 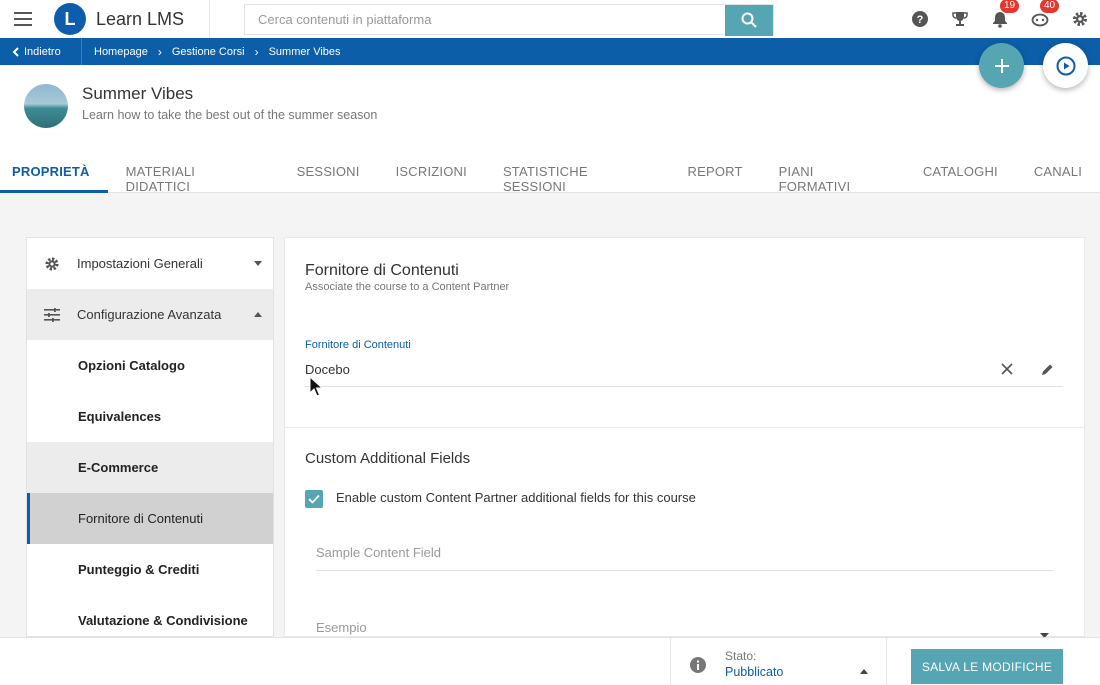 What do you see at coordinates (258, 263) in the screenshot?
I see `caret-down-icon` at bounding box center [258, 263].